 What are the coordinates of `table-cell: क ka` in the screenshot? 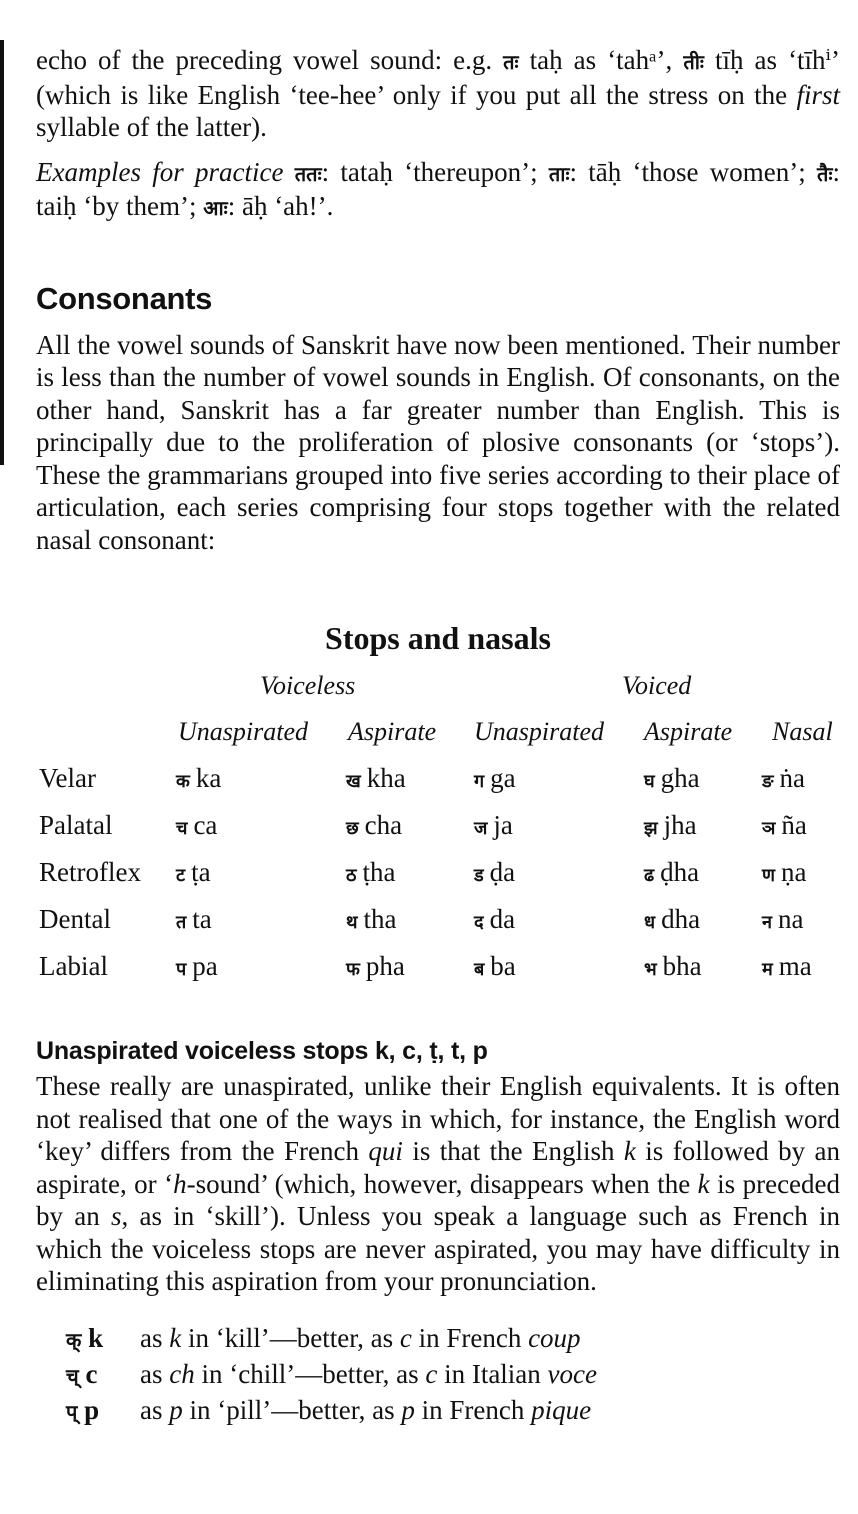 It's located at (198, 778).